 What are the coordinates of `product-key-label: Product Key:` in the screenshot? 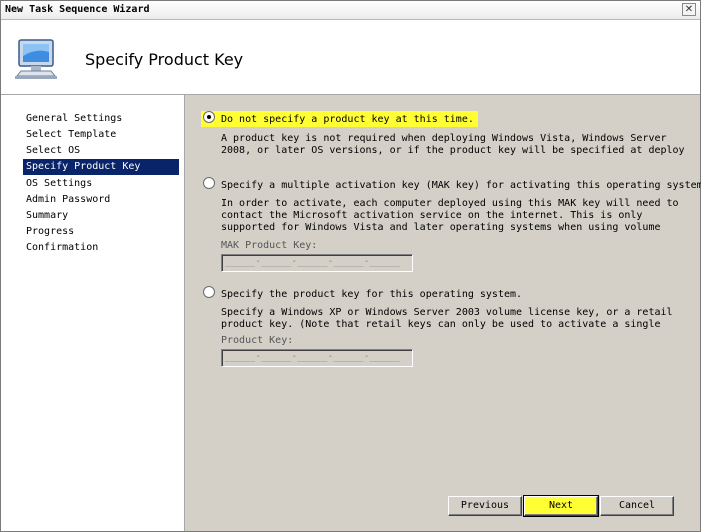 It's located at (257, 340).